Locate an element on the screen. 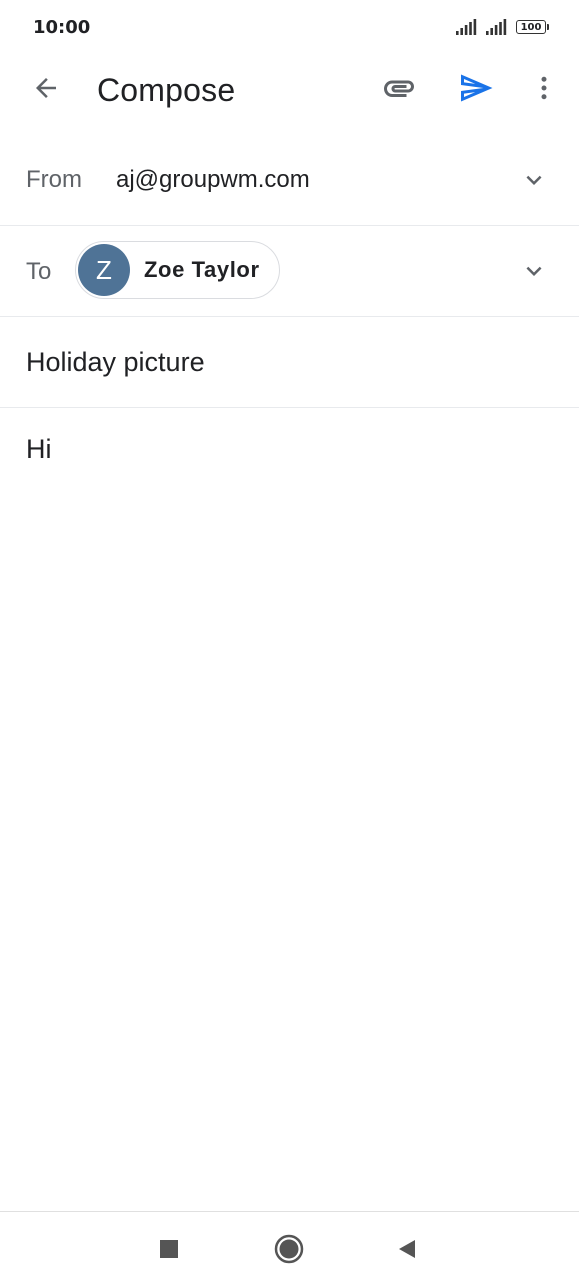  from-row: From aj@groupwm.com is located at coordinates (289, 180).